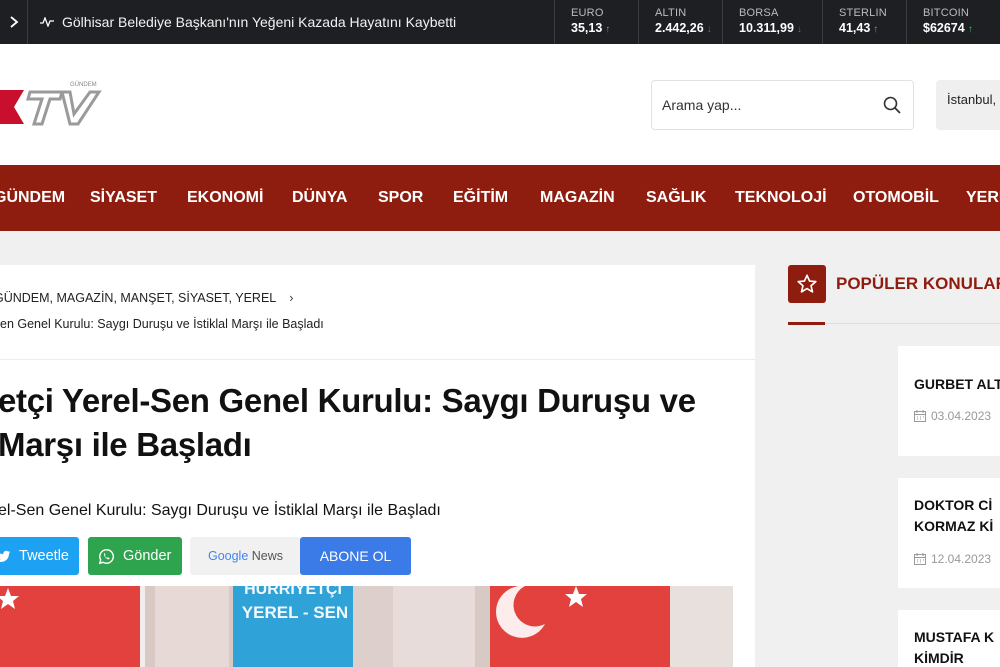  I want to click on popular-item-date-text: 12.04.2023, so click(961, 559).